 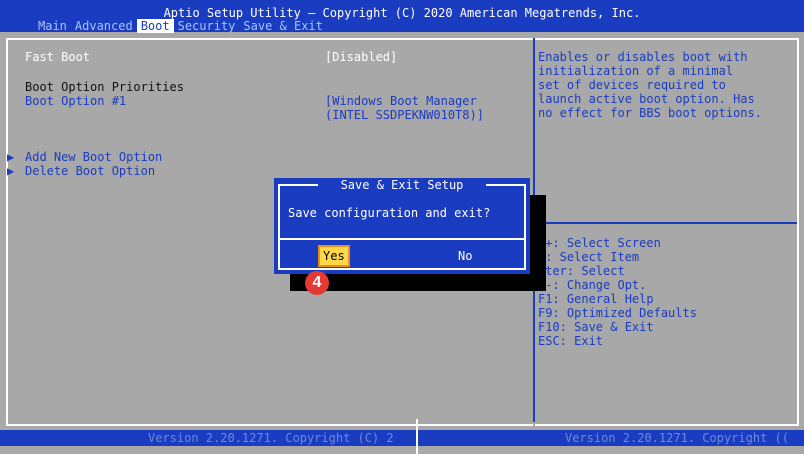 I want to click on fast-boot-value: [Disabled], so click(x=361, y=57).